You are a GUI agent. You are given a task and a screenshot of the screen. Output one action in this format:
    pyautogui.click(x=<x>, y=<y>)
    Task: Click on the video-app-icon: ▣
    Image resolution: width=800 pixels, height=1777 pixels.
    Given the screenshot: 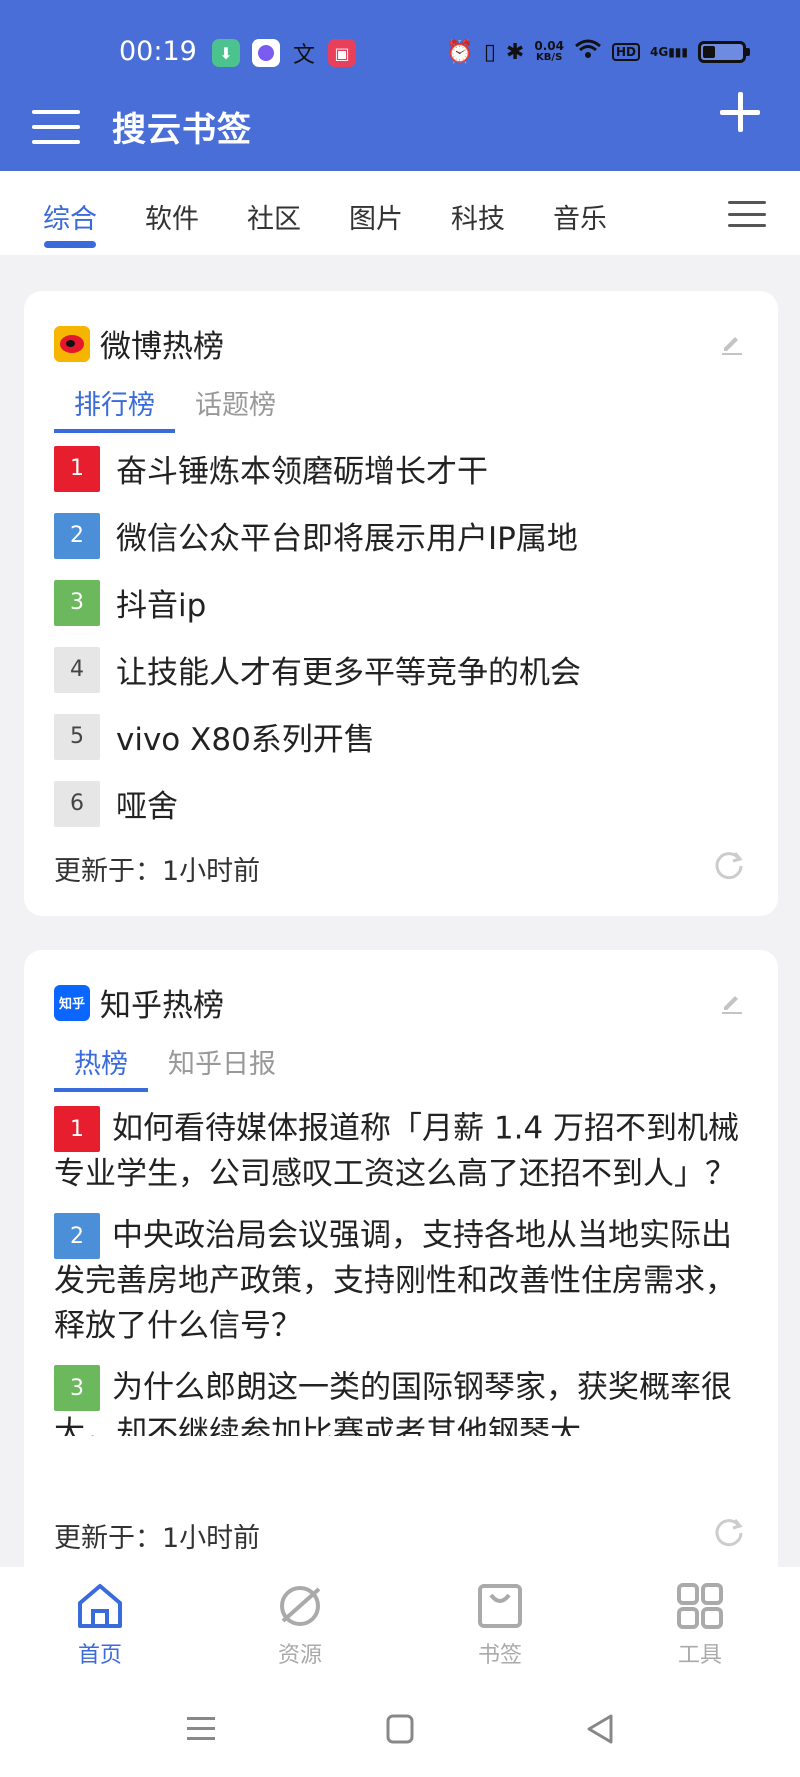 What is the action you would take?
    pyautogui.click(x=342, y=53)
    